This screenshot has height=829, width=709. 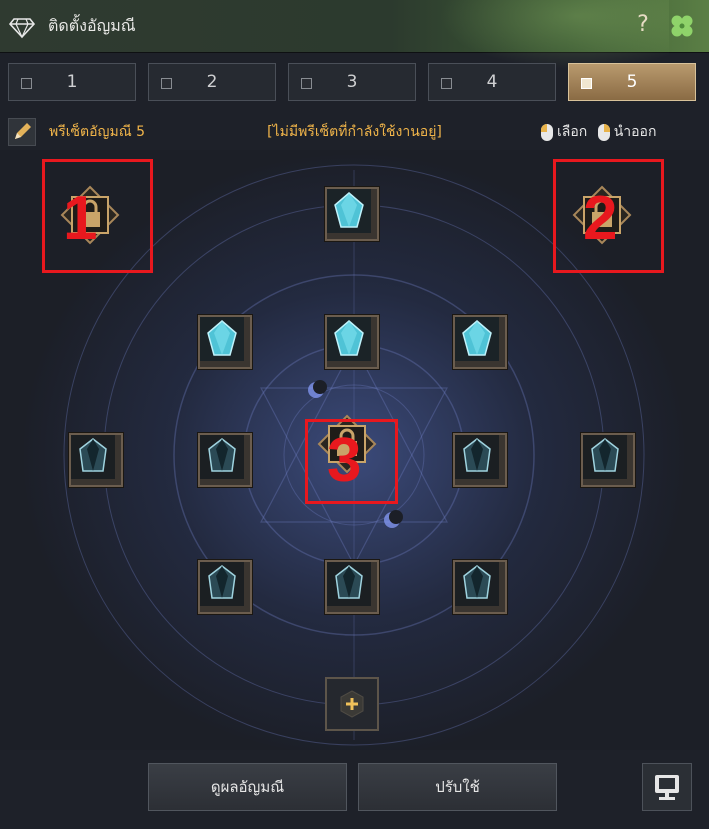 I want to click on legend-select: เลือก, so click(x=564, y=132).